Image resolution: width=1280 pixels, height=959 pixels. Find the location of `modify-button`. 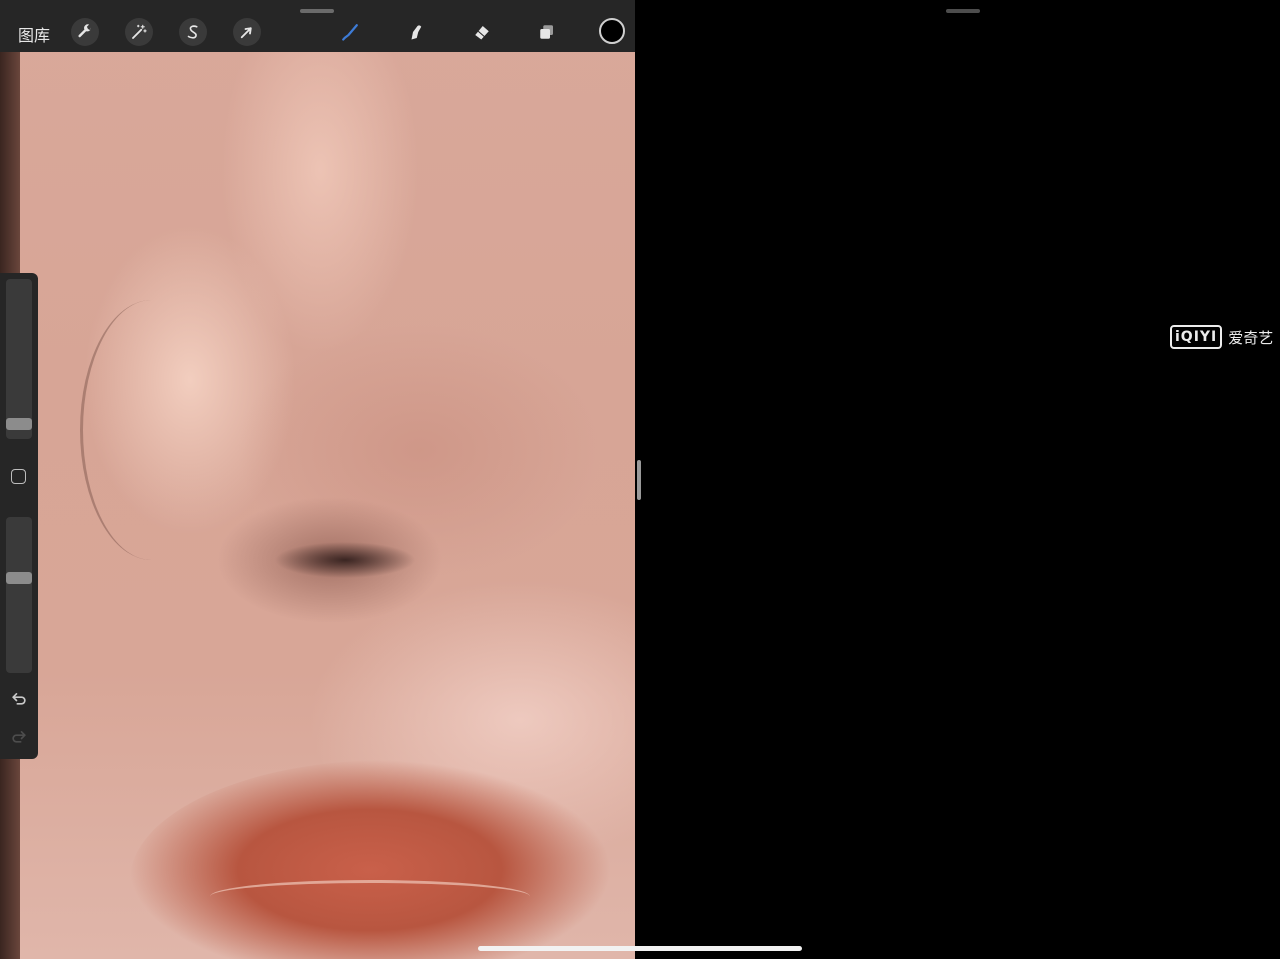

modify-button is located at coordinates (18, 476).